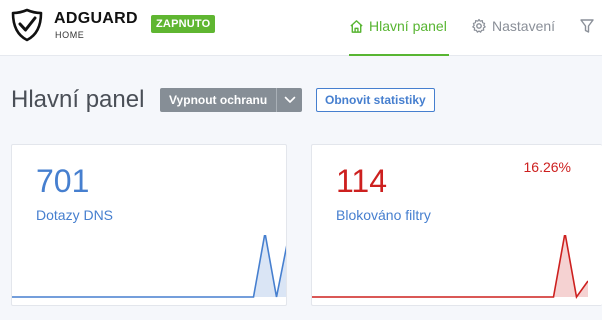 Image resolution: width=602 pixels, height=320 pixels. I want to click on blocked-percentage: 16.26%, so click(547, 167).